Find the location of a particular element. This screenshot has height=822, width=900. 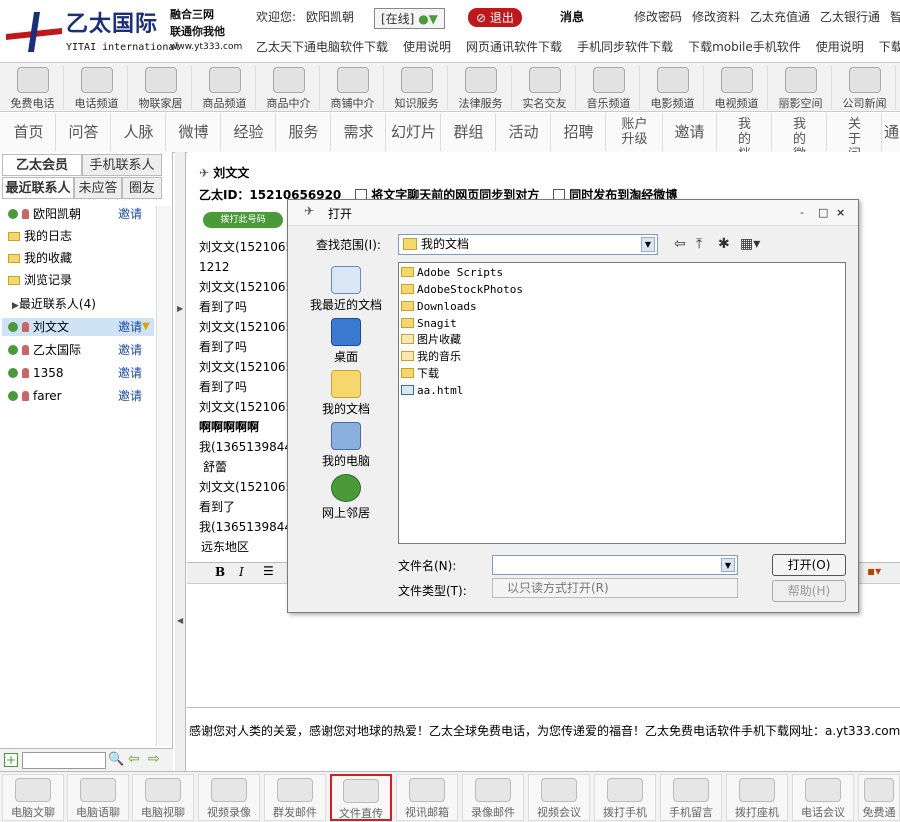

func-pc-video: 电脑视聊 is located at coordinates (163, 797).